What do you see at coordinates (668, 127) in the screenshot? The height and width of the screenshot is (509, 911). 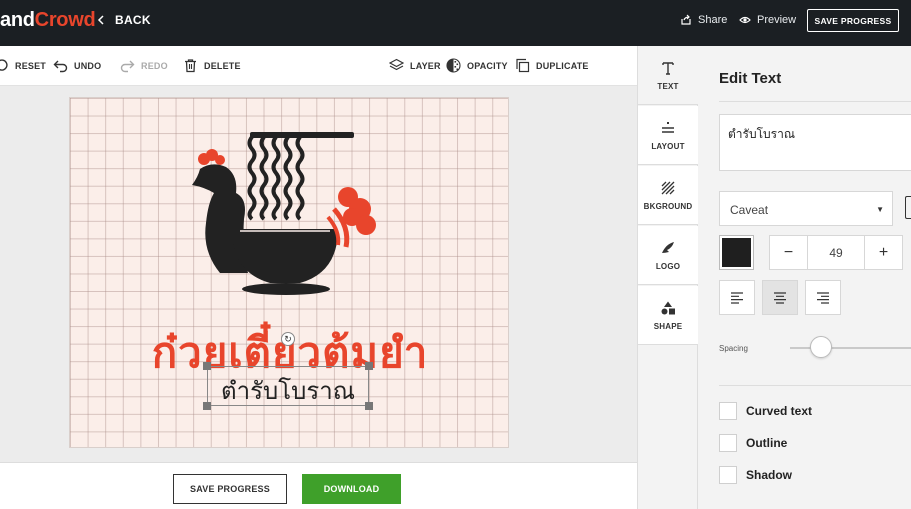 I see `layout-icon` at bounding box center [668, 127].